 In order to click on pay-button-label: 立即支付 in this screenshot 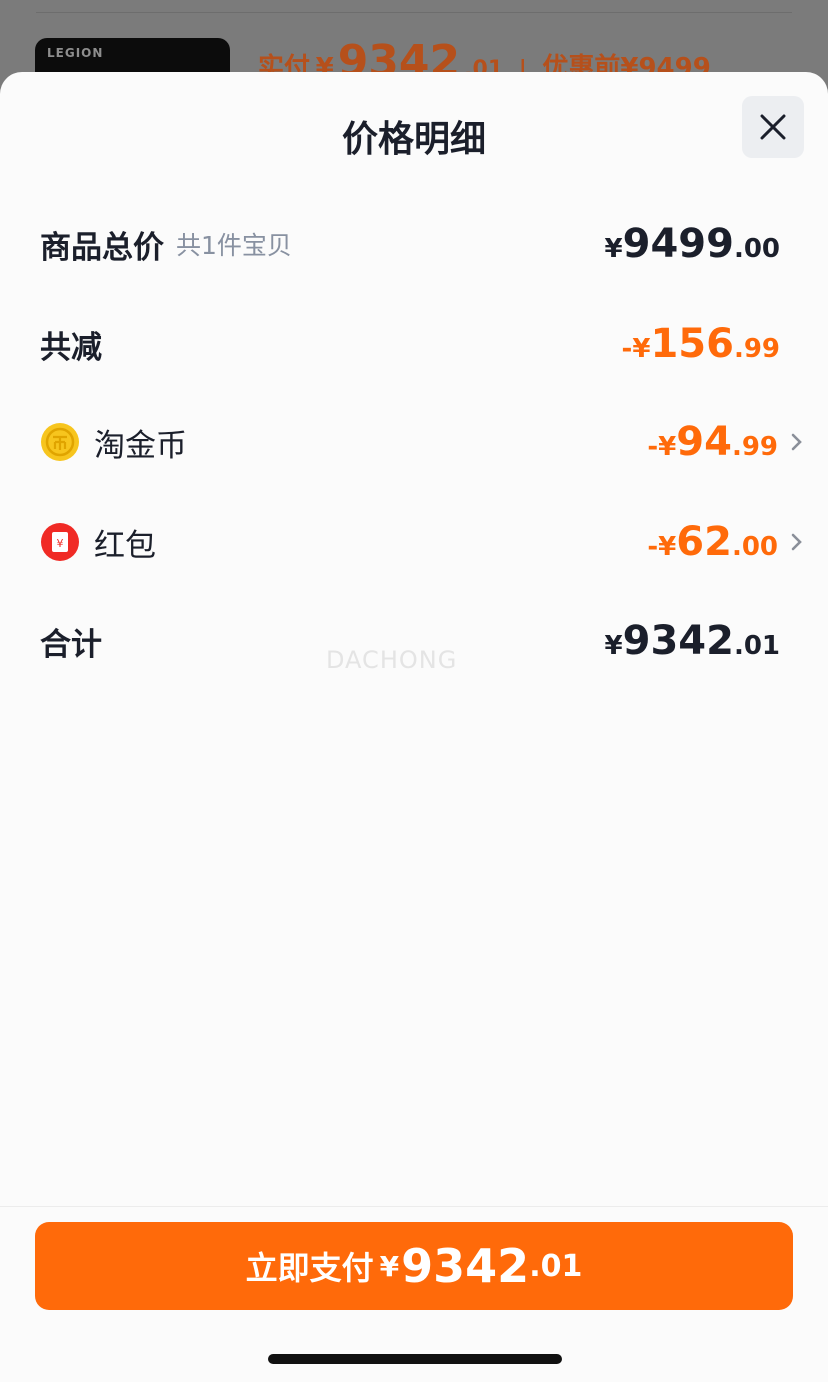, I will do `click(309, 1268)`.